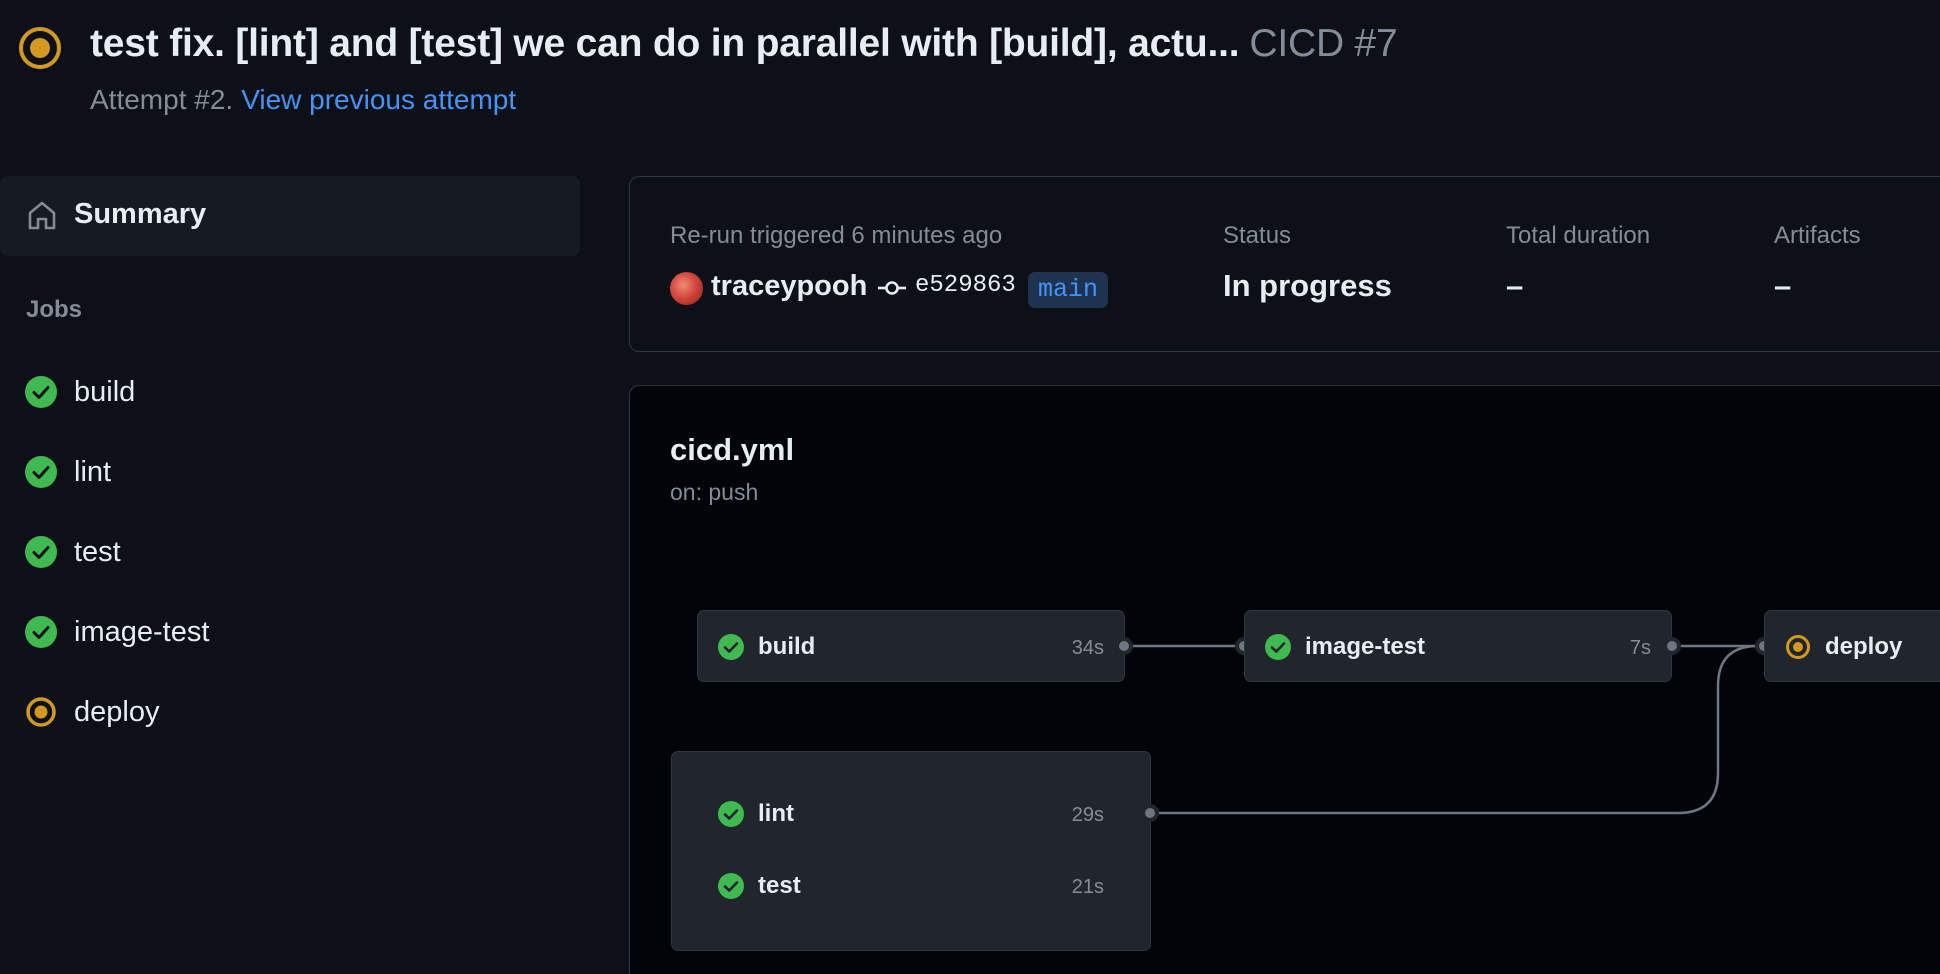  I want to click on job-node-name: deploy, so click(1864, 646).